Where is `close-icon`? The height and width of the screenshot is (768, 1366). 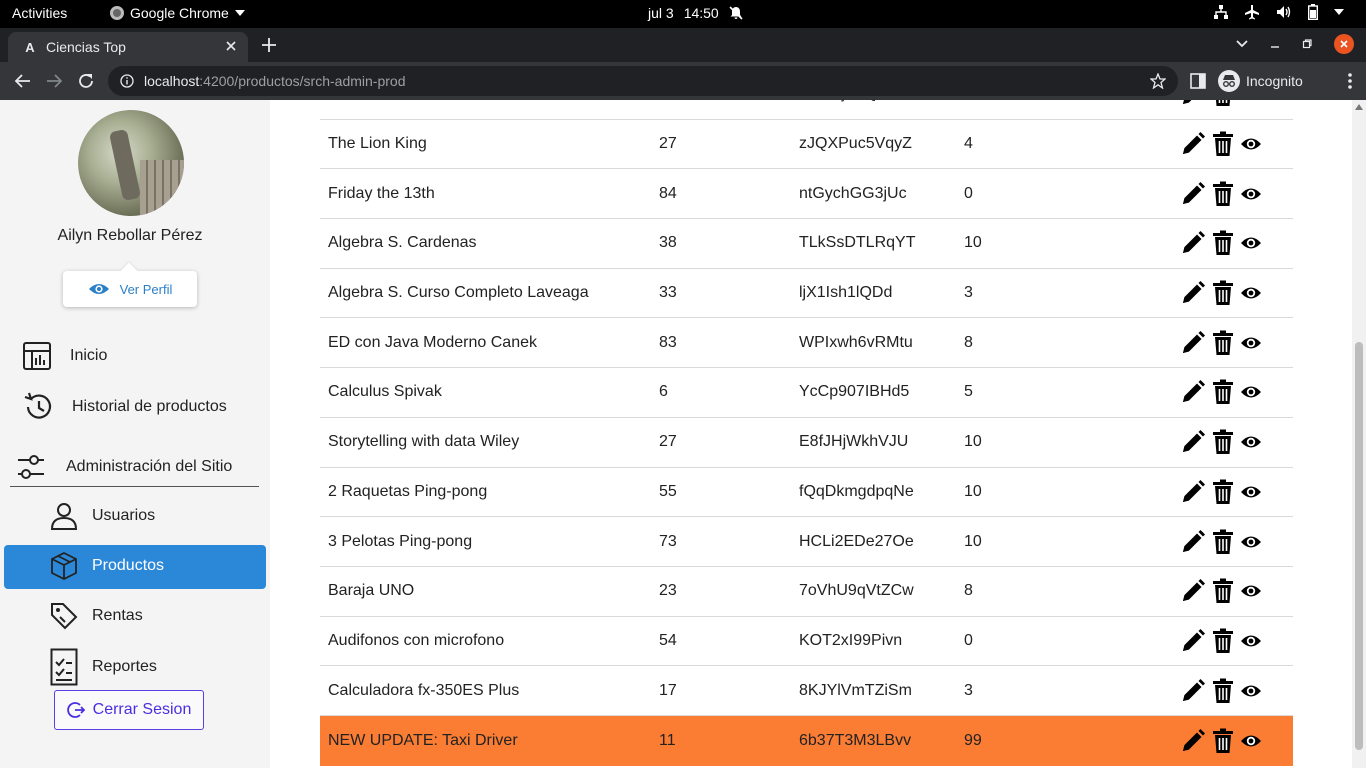
close-icon is located at coordinates (1344, 44).